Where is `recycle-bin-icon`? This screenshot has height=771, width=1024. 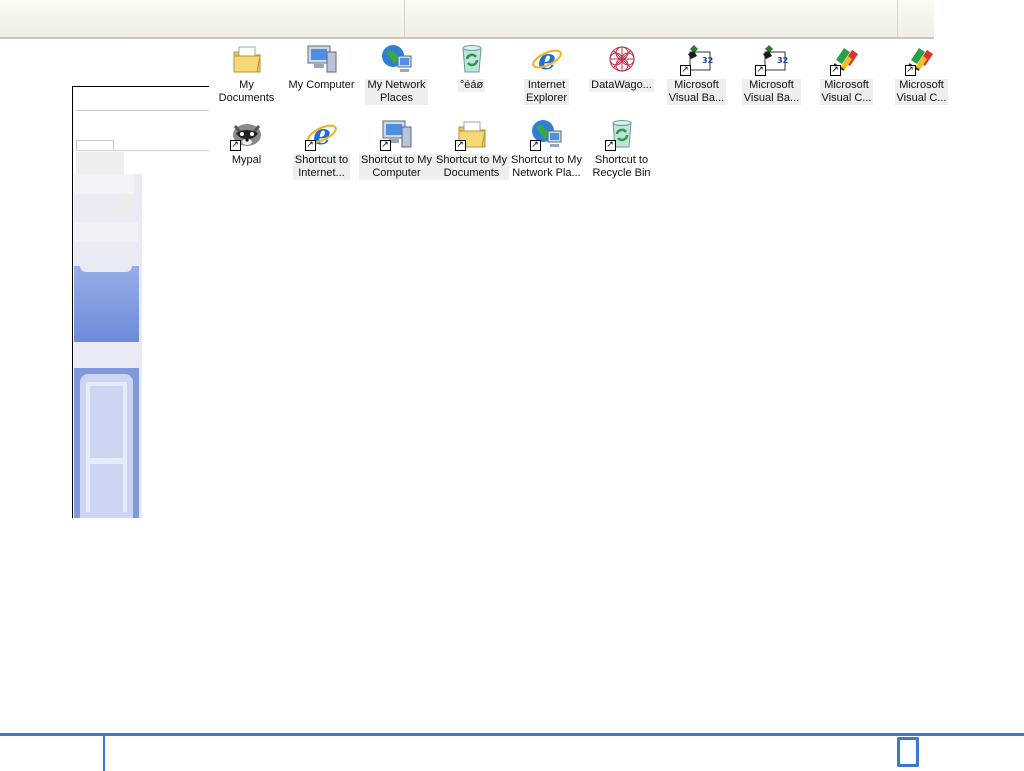 recycle-bin-icon is located at coordinates (472, 59).